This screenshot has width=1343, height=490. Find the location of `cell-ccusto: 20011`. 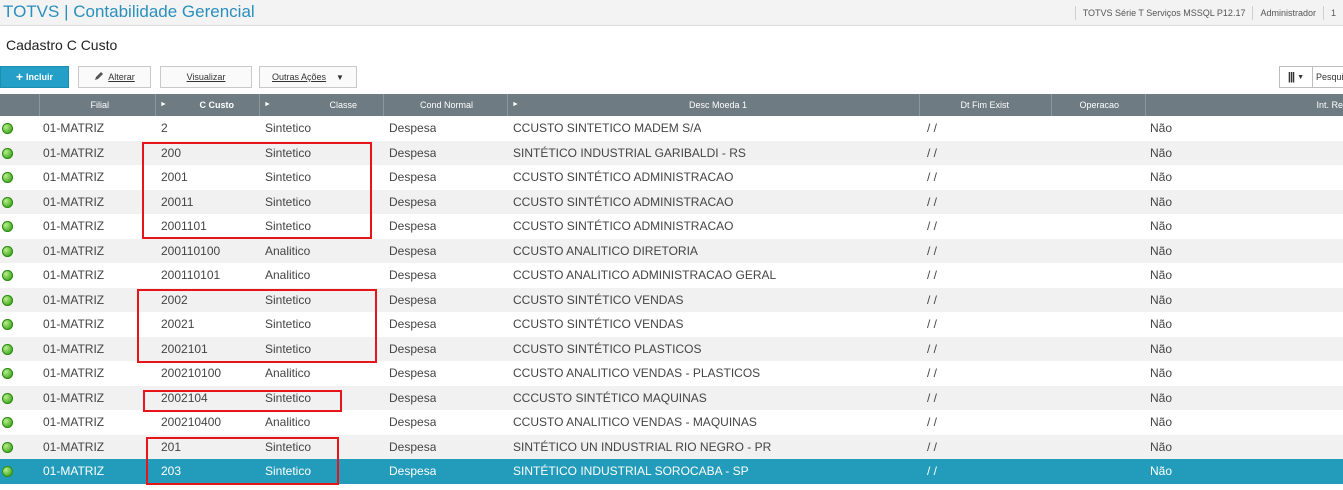

cell-ccusto: 20011 is located at coordinates (177, 201).